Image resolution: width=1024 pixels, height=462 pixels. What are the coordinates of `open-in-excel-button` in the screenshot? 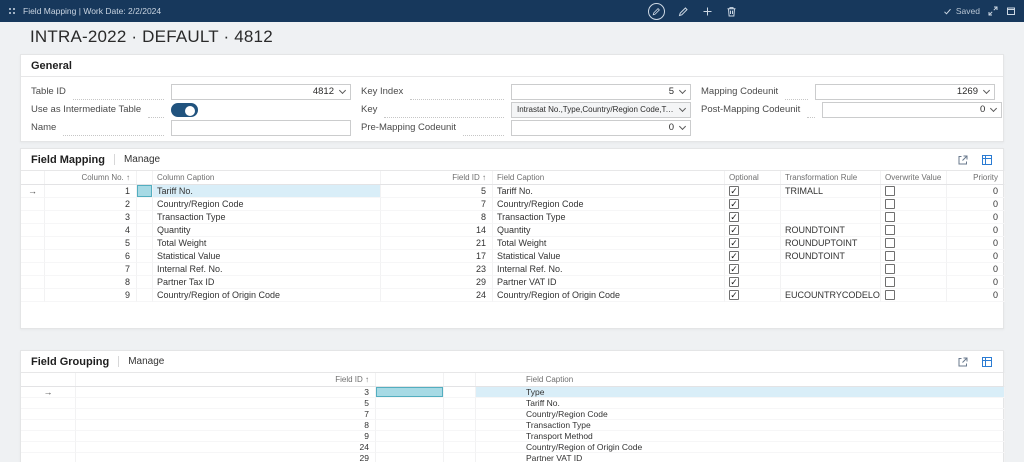 It's located at (987, 160).